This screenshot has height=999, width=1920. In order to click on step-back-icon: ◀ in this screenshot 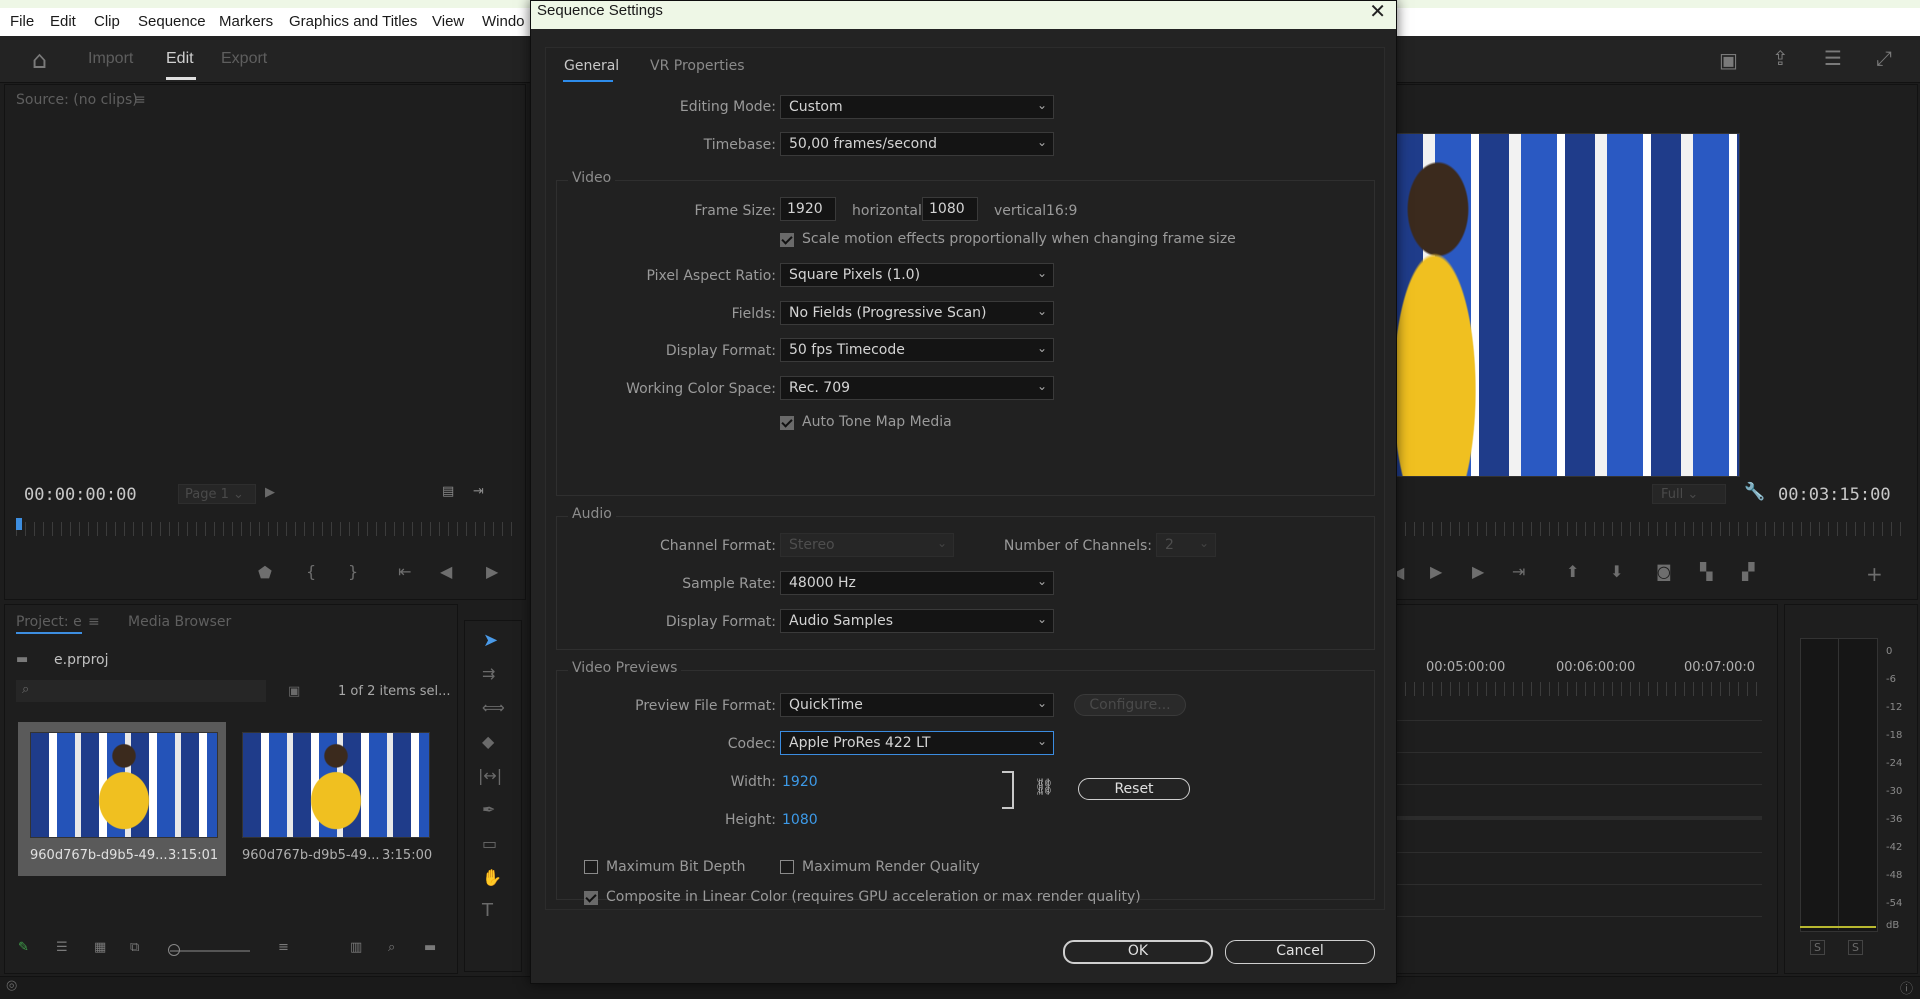, I will do `click(446, 571)`.